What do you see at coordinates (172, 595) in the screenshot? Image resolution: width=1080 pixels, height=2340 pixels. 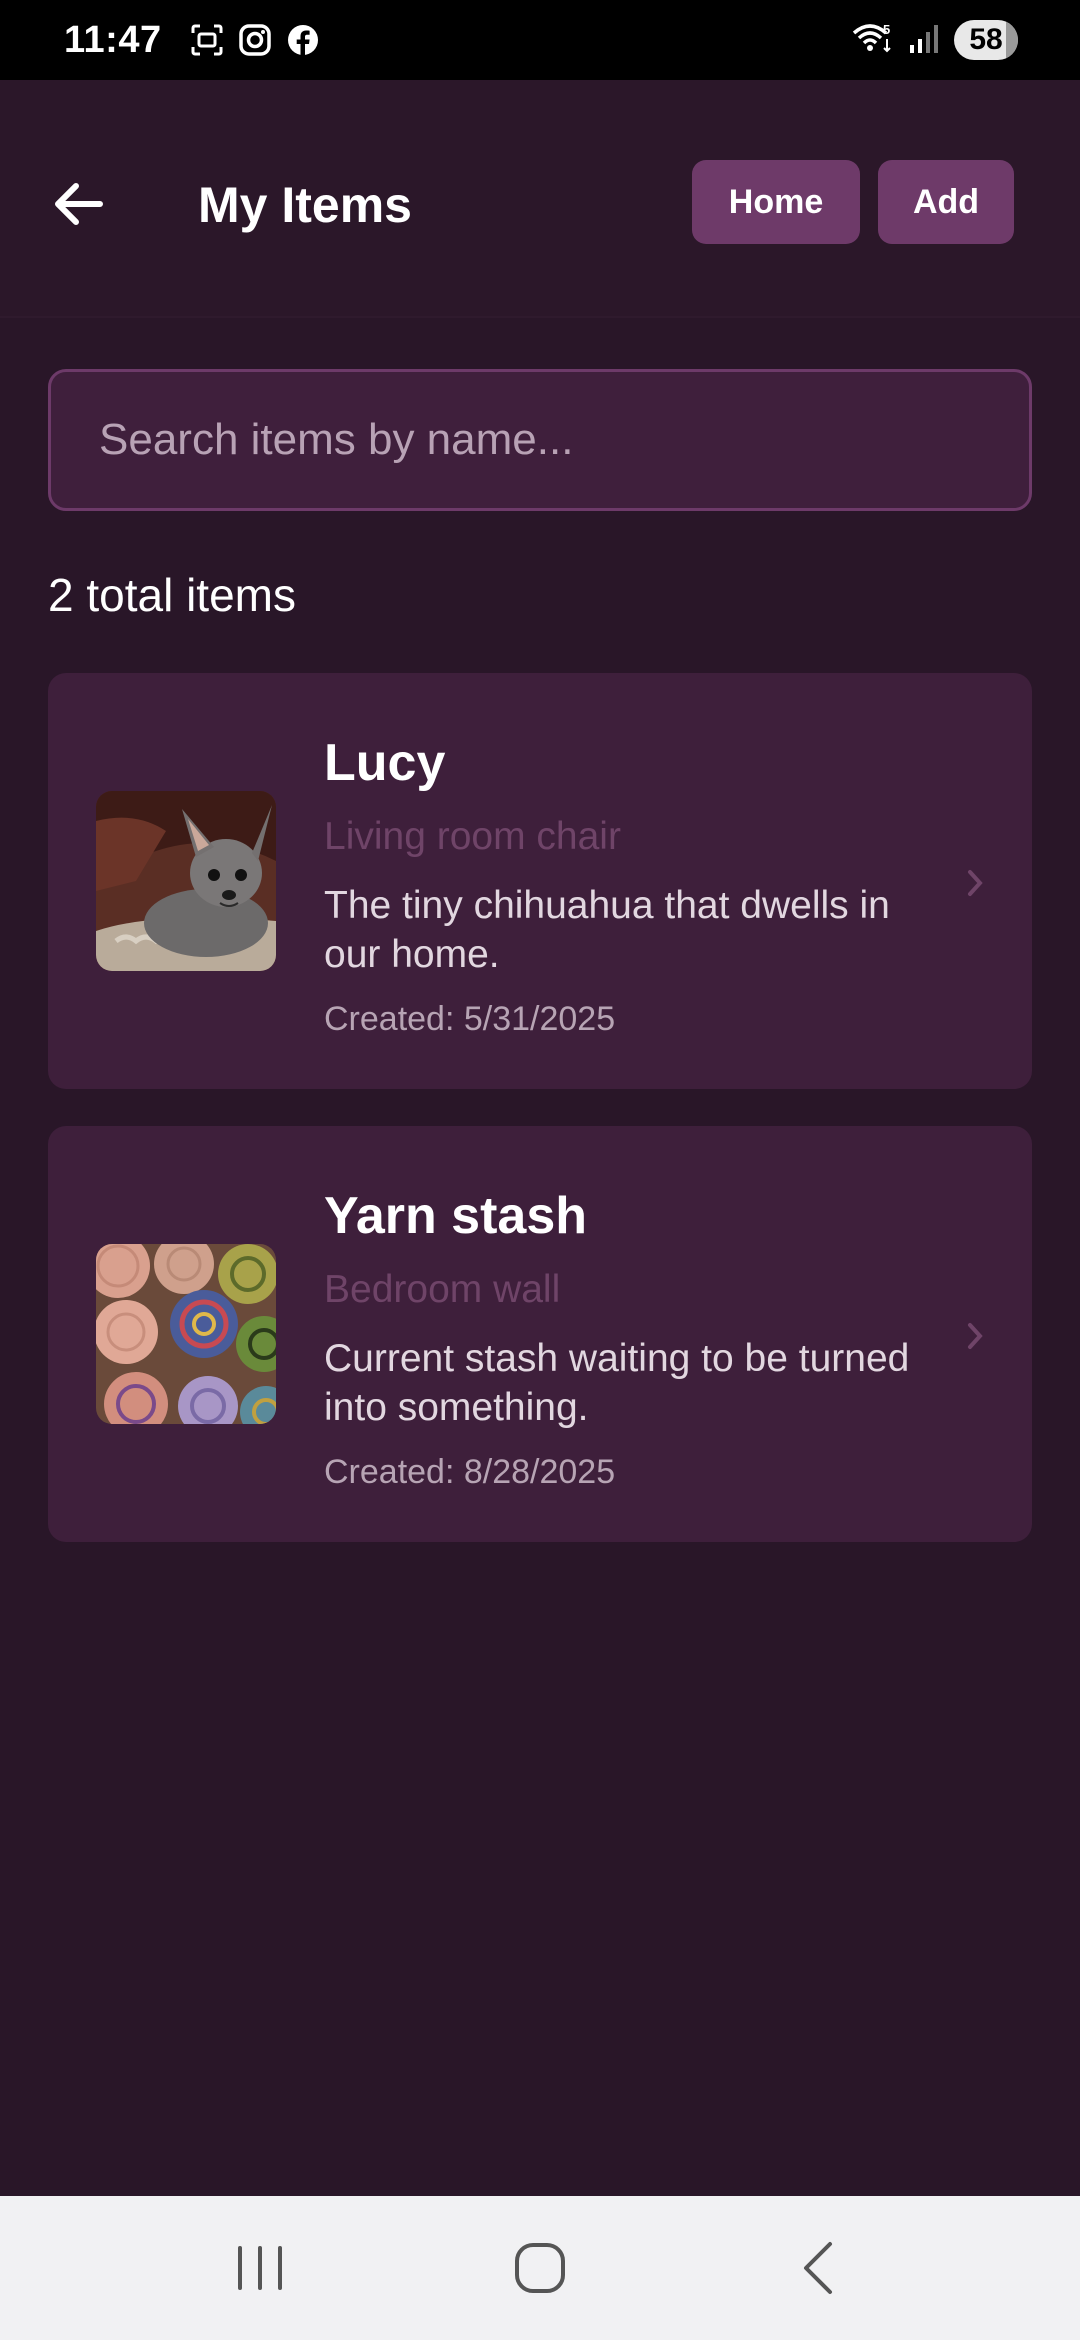 I see `total-items-count: 2 total items` at bounding box center [172, 595].